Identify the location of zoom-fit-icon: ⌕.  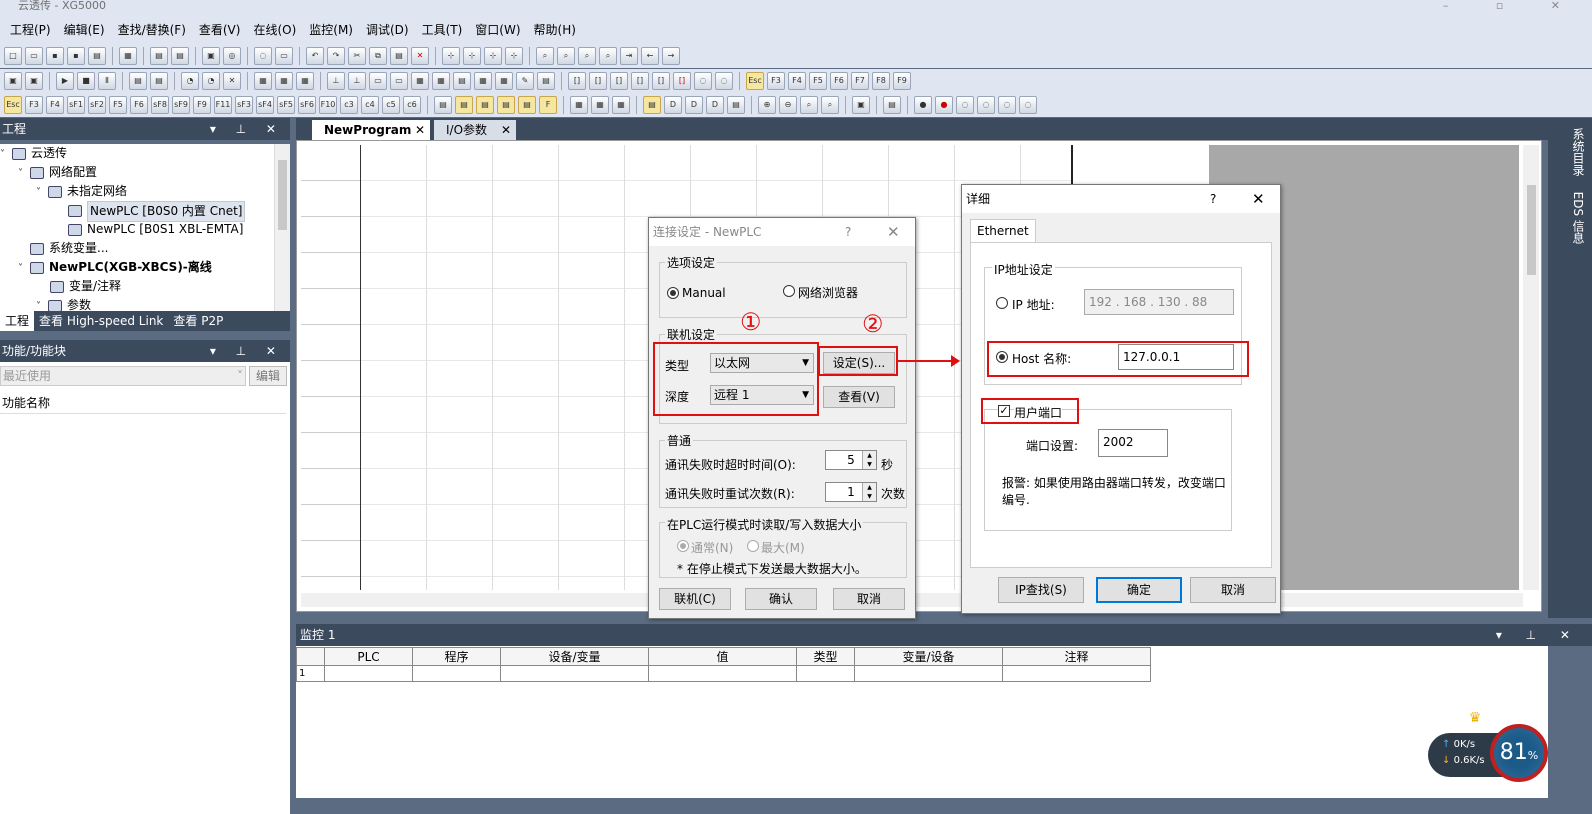
(809, 105).